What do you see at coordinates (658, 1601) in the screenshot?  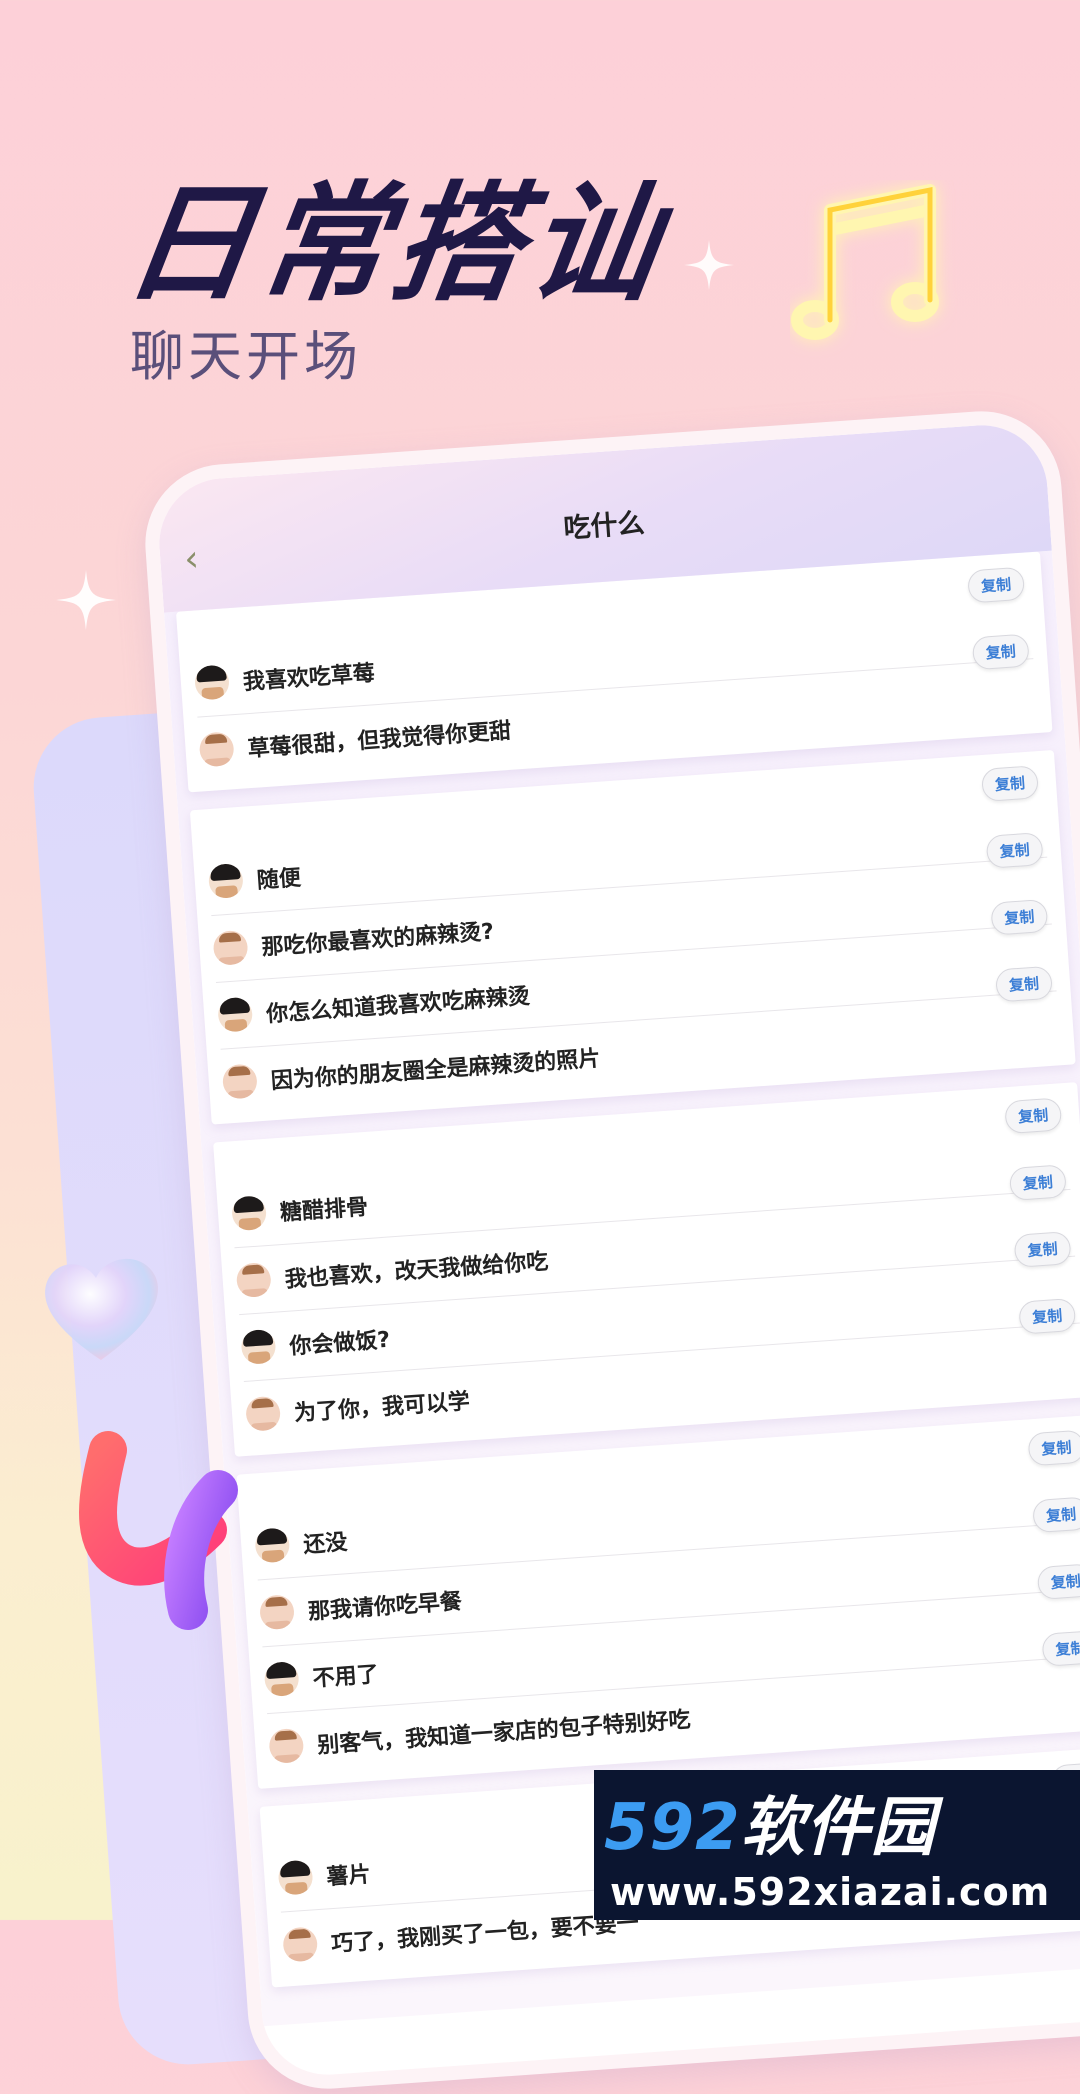 I see `conversation-group: 还没 复制 那我请你吃早餐 复制 不用了 复制 别客气，我知道一家店的包子特别好吃 复制` at bounding box center [658, 1601].